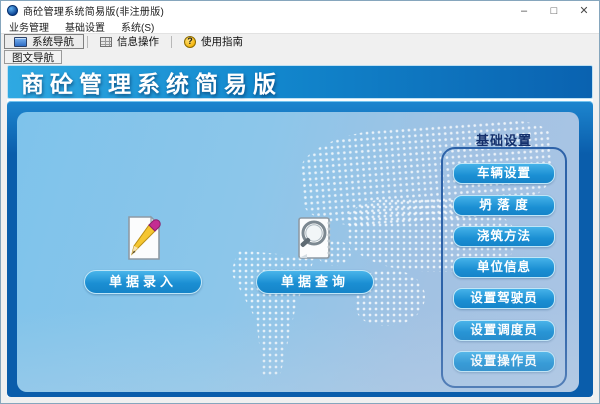 This screenshot has width=600, height=404. What do you see at coordinates (137, 26) in the screenshot?
I see `menu-system: 系统(S)` at bounding box center [137, 26].